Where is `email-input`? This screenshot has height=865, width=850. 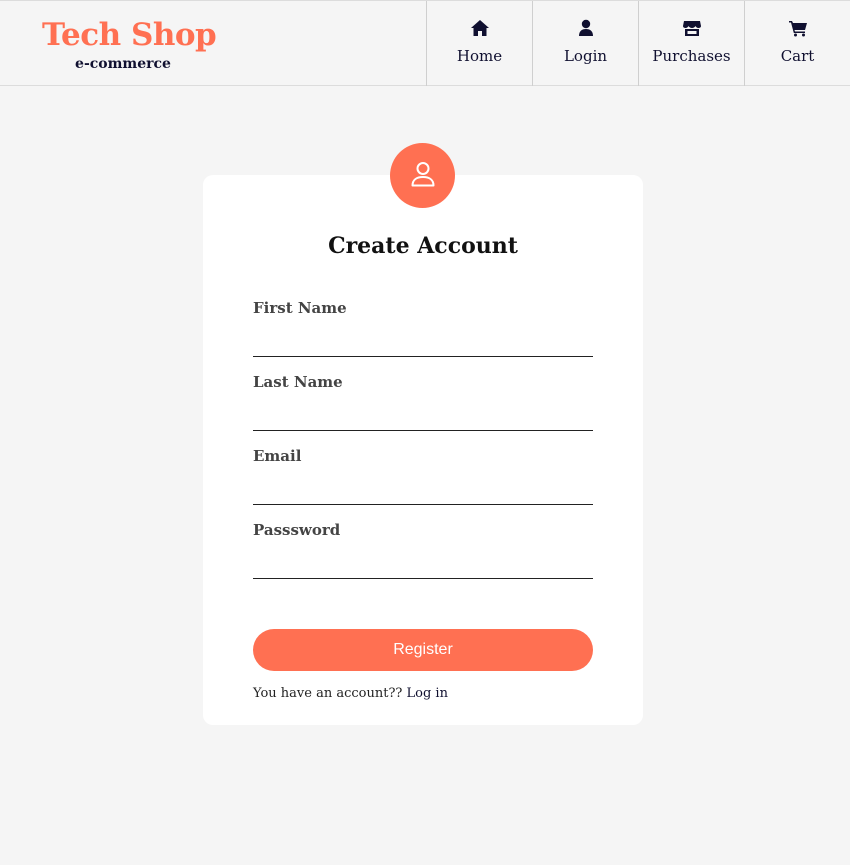
email-input is located at coordinates (423, 492).